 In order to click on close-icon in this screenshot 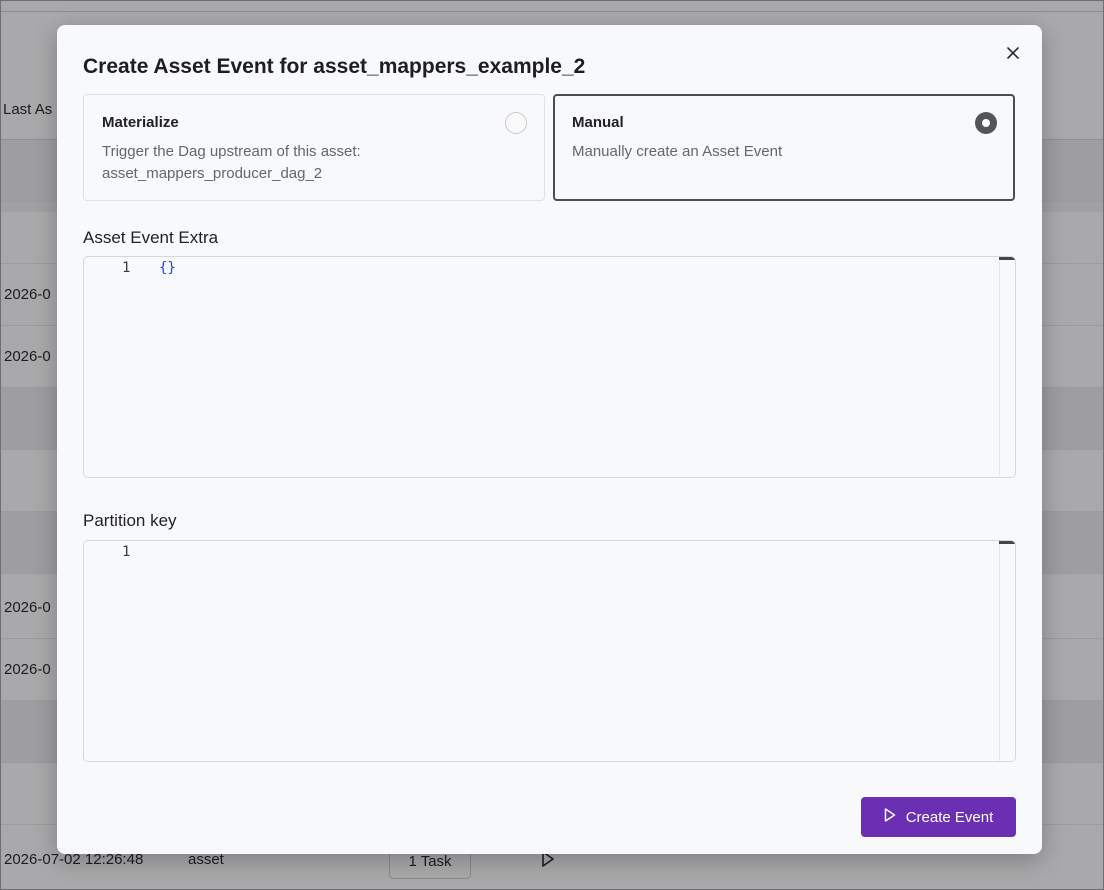, I will do `click(1013, 55)`.